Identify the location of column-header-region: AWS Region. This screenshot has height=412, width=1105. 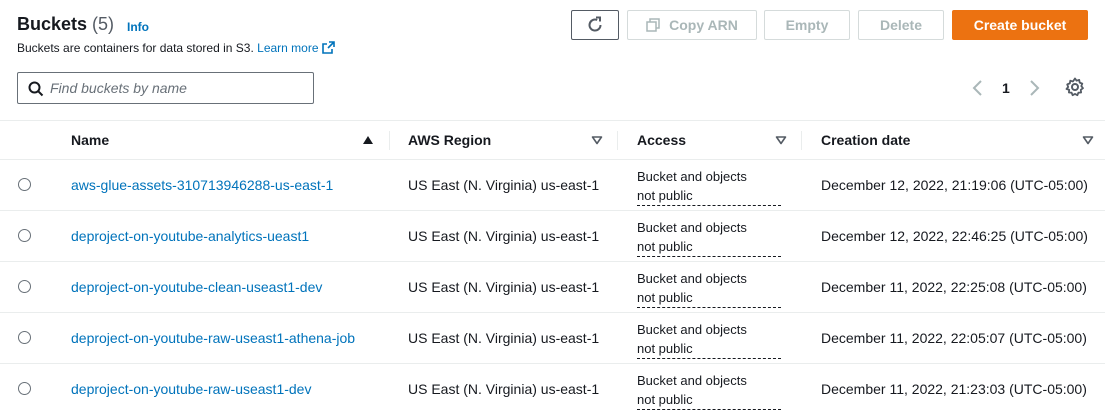
(449, 140).